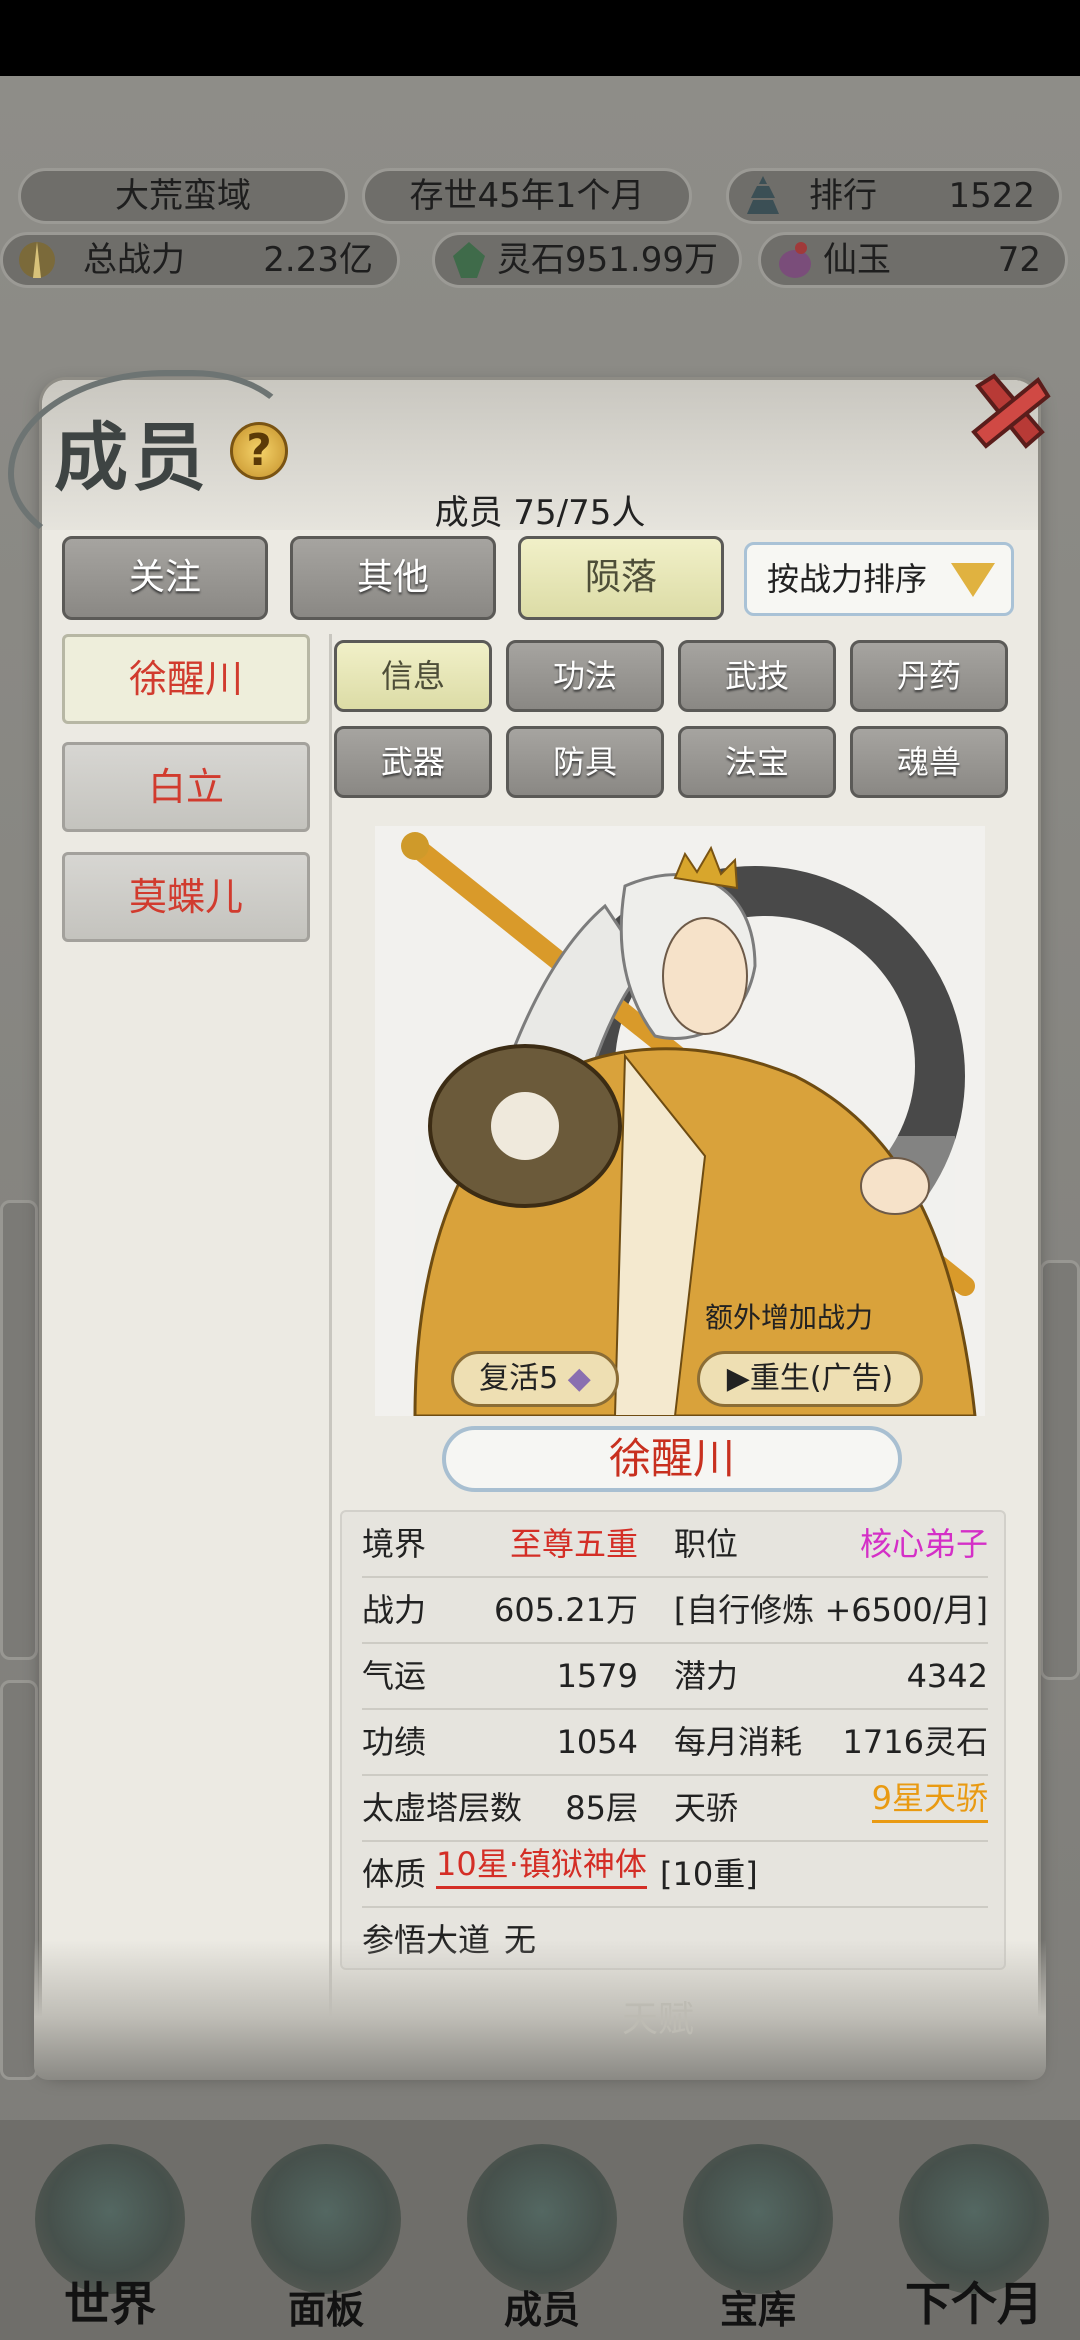  What do you see at coordinates (37, 260) in the screenshot?
I see `sword-emblem-icon` at bounding box center [37, 260].